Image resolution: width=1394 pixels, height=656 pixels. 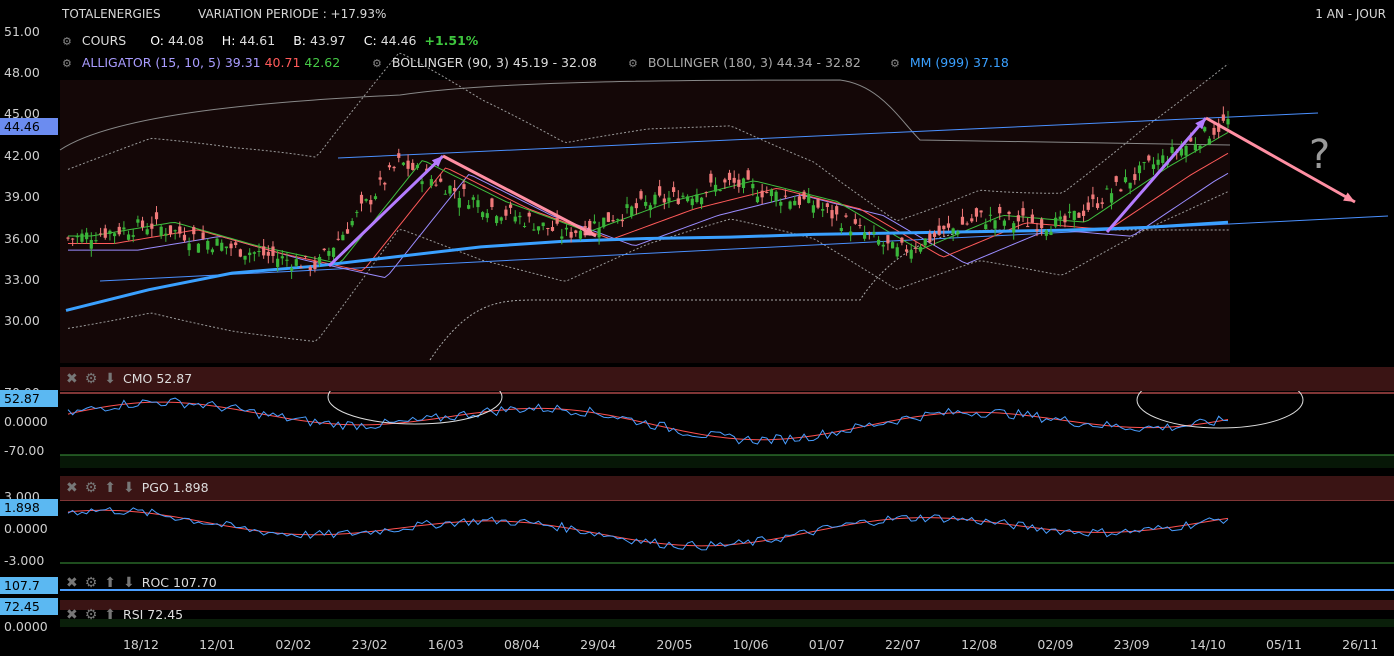 What do you see at coordinates (124, 615) in the screenshot?
I see `rsi-panel-title: ✖ ⚙ ⬆ RSI 72.45` at bounding box center [124, 615].